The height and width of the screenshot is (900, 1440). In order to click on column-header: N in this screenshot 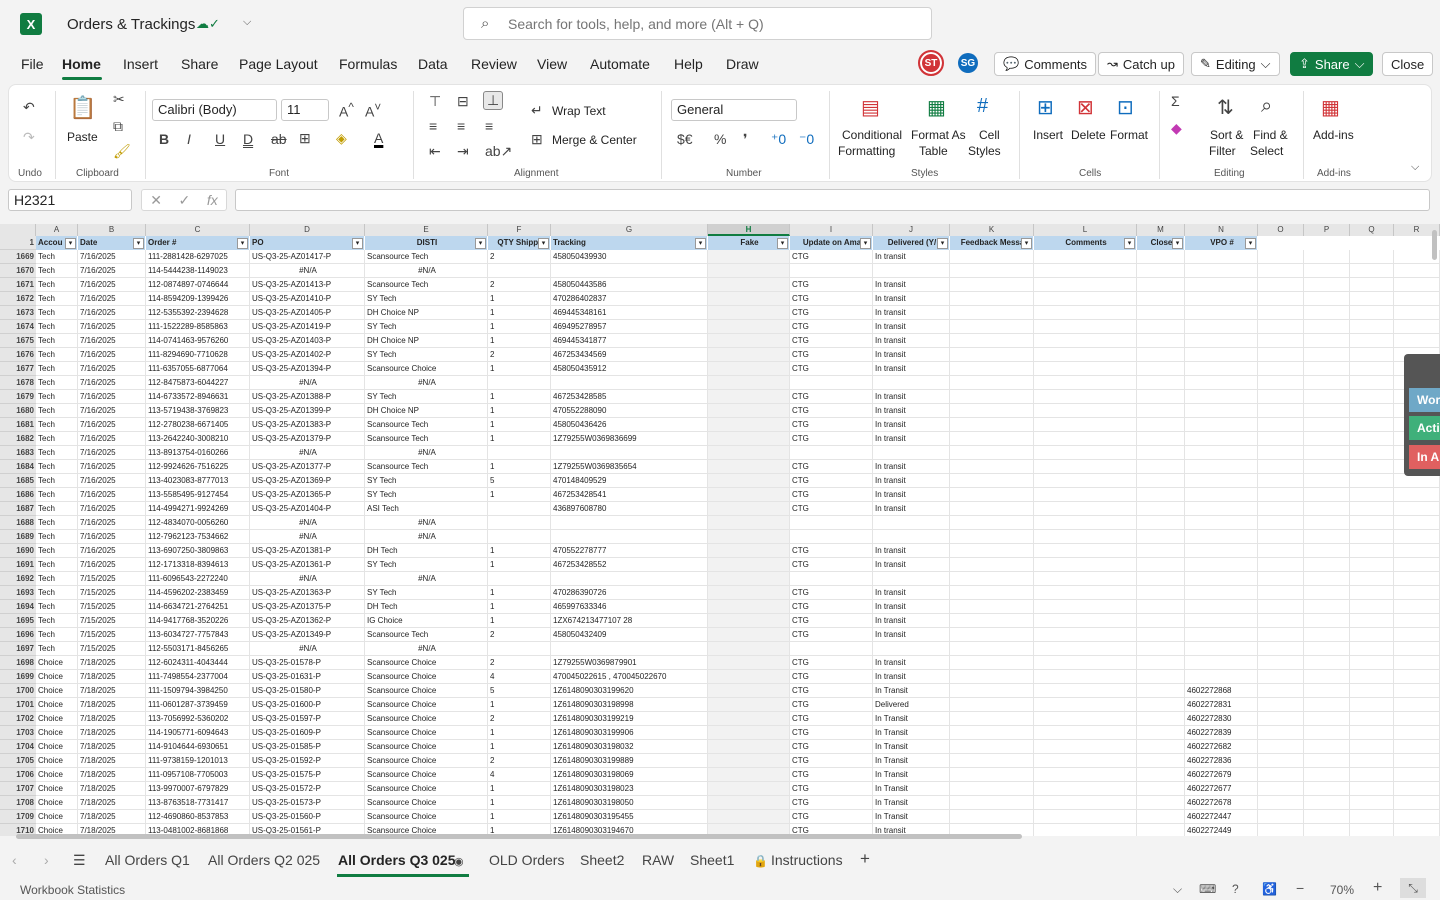, I will do `click(1221, 230)`.